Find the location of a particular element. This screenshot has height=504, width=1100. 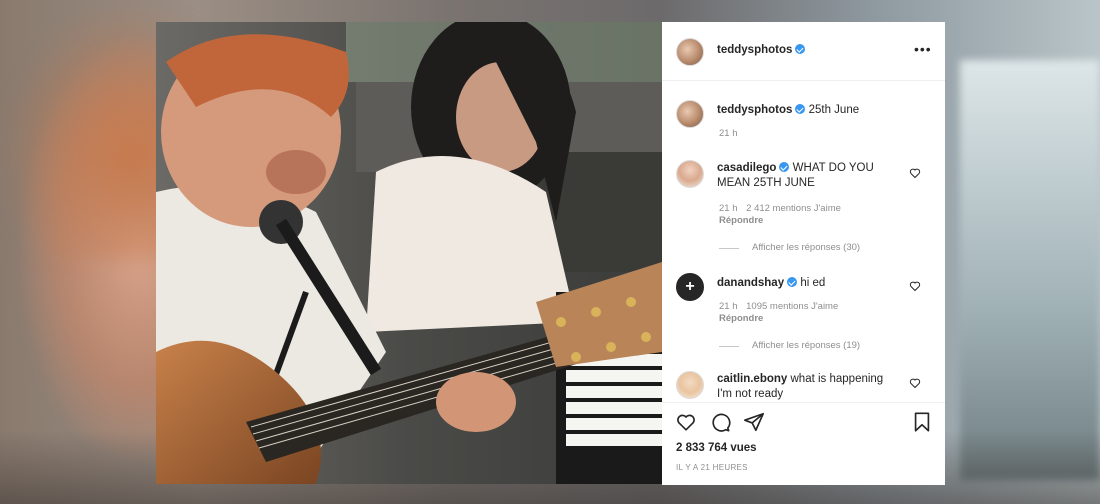

author-avatar is located at coordinates (690, 52).